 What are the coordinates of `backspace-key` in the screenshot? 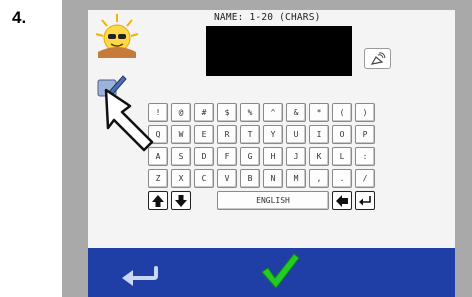 It's located at (342, 200).